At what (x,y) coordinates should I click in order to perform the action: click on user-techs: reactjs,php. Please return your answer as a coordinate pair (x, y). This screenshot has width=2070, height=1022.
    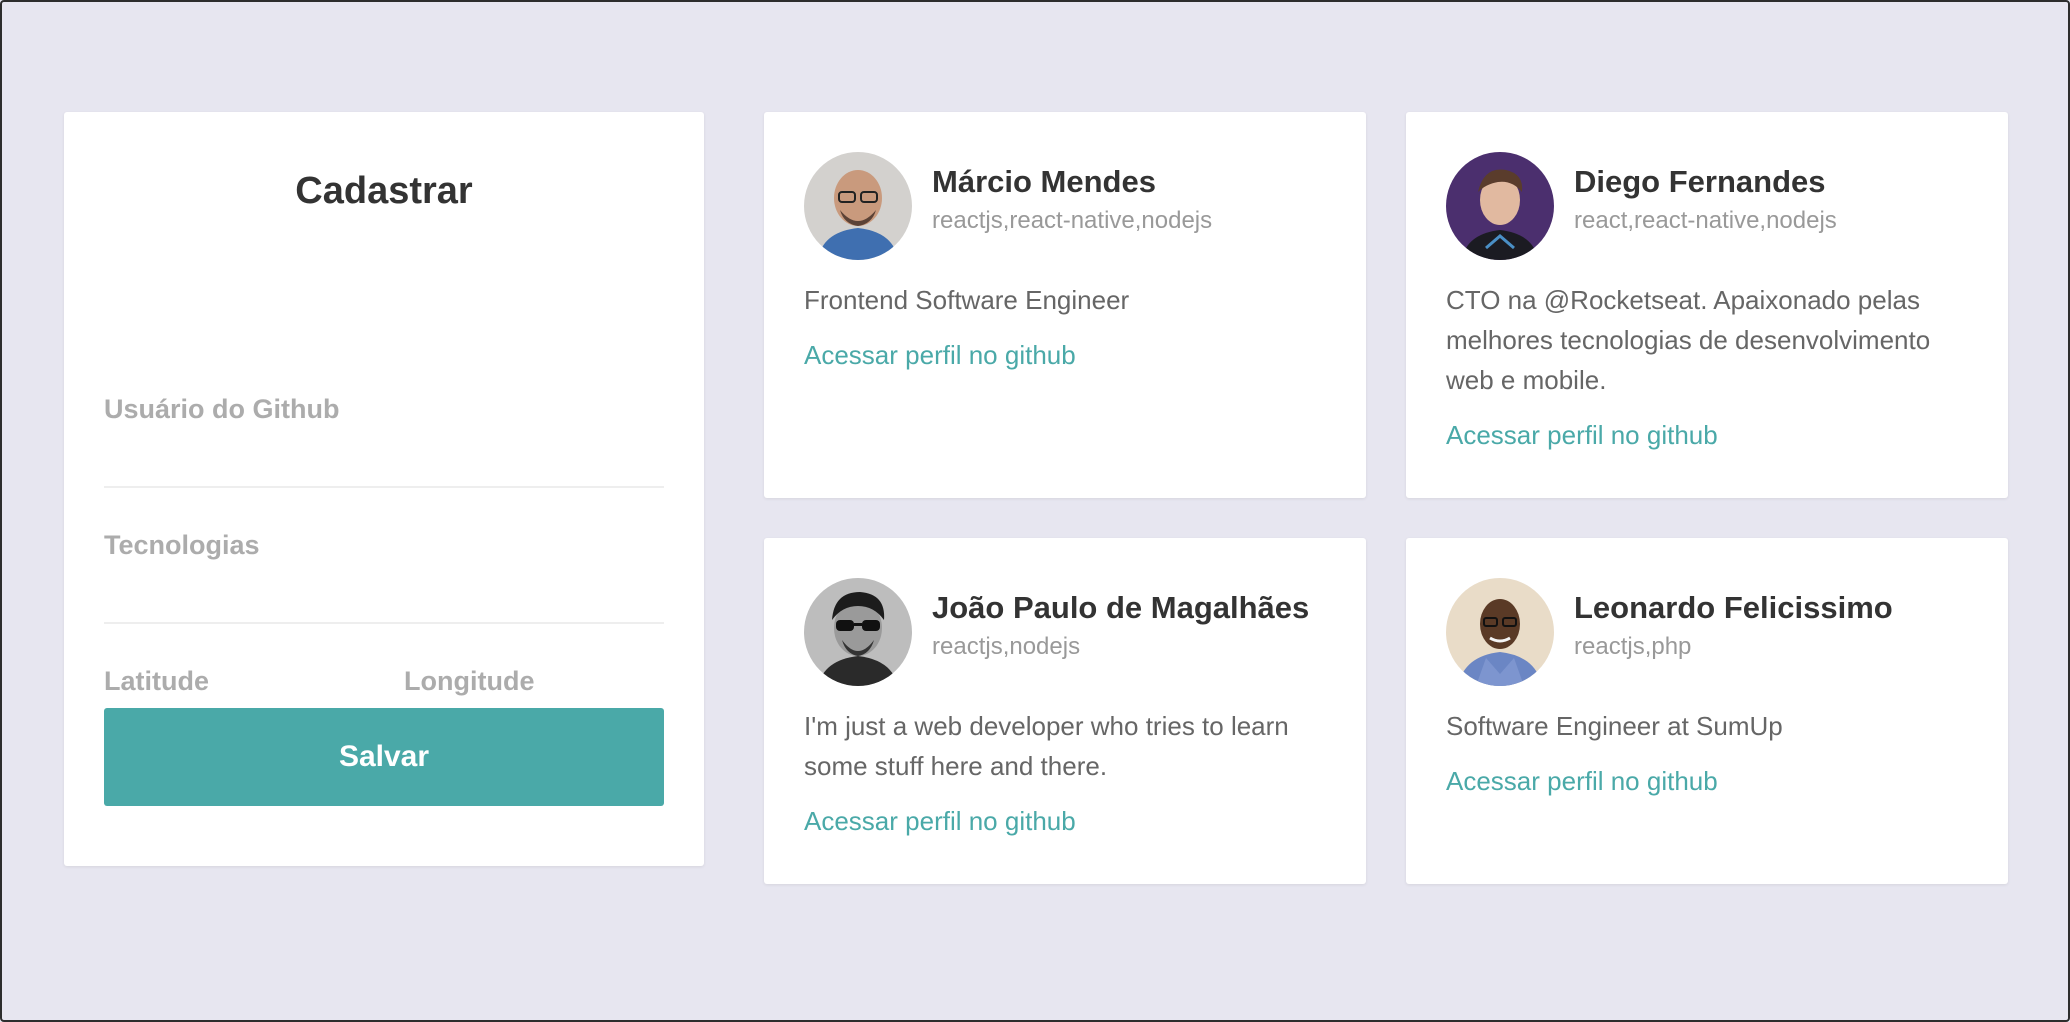
    Looking at the image, I should click on (1633, 646).